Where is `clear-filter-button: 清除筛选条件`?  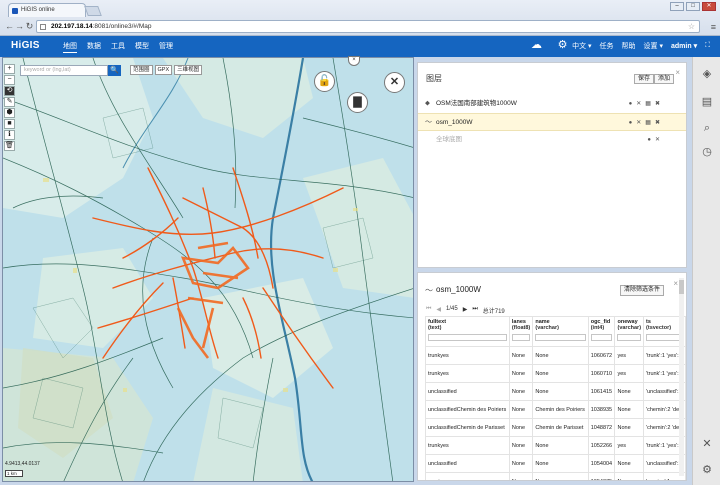 clear-filter-button: 清除筛选条件 is located at coordinates (642, 290).